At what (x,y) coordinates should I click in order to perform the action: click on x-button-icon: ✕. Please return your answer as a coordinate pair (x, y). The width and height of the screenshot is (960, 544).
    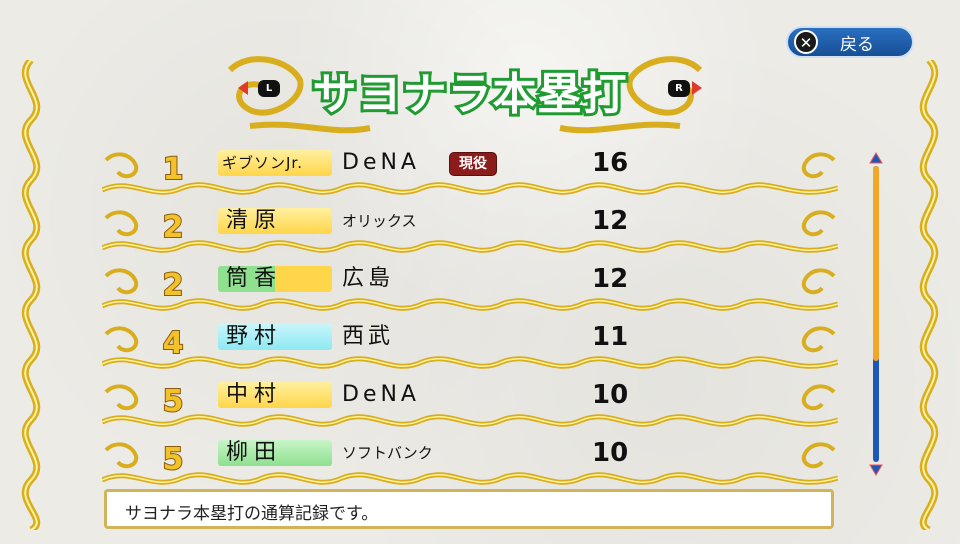
    Looking at the image, I should click on (806, 42).